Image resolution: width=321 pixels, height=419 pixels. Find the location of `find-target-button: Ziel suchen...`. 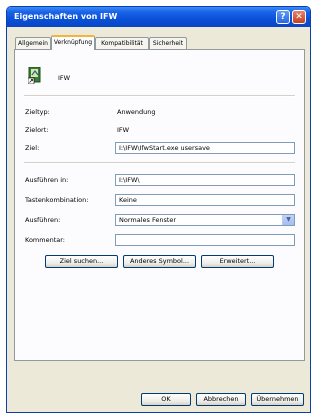

find-target-button: Ziel suchen... is located at coordinates (81, 261).